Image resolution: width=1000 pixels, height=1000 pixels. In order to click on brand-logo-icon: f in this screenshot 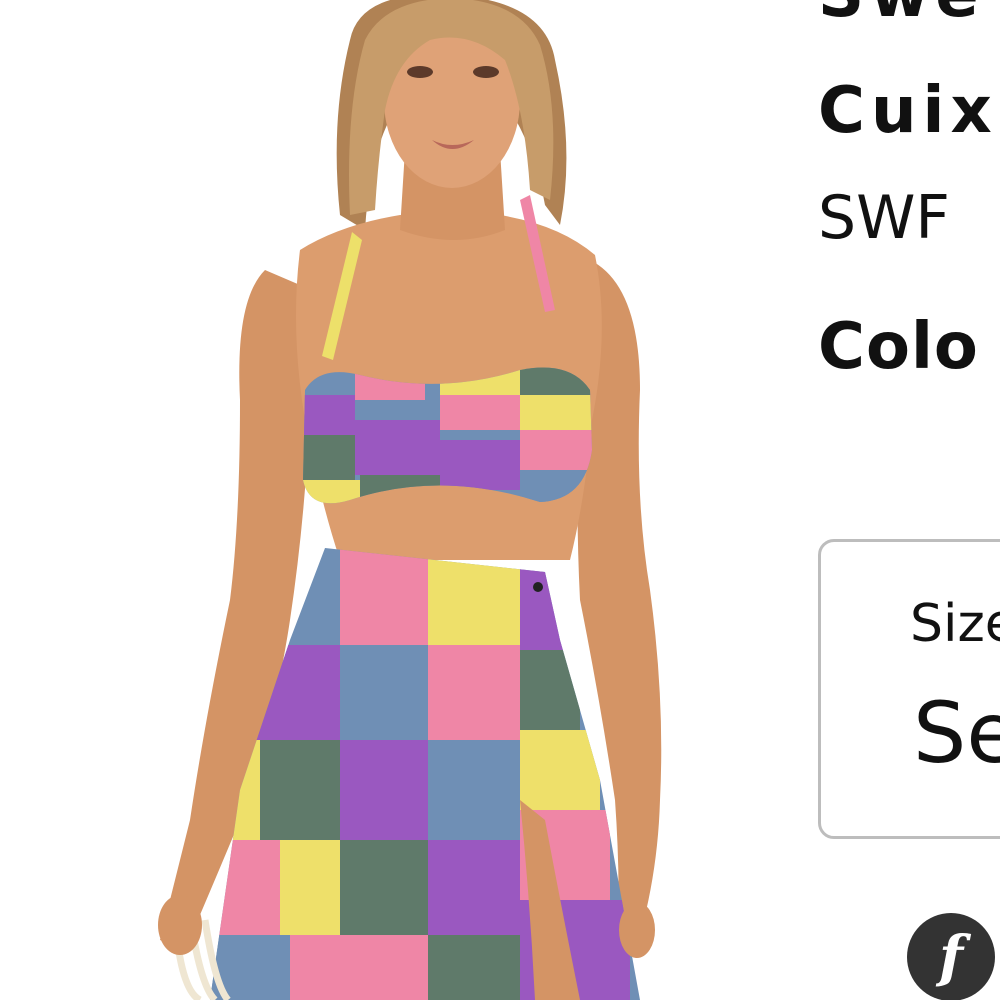, I will do `click(951, 956)`.